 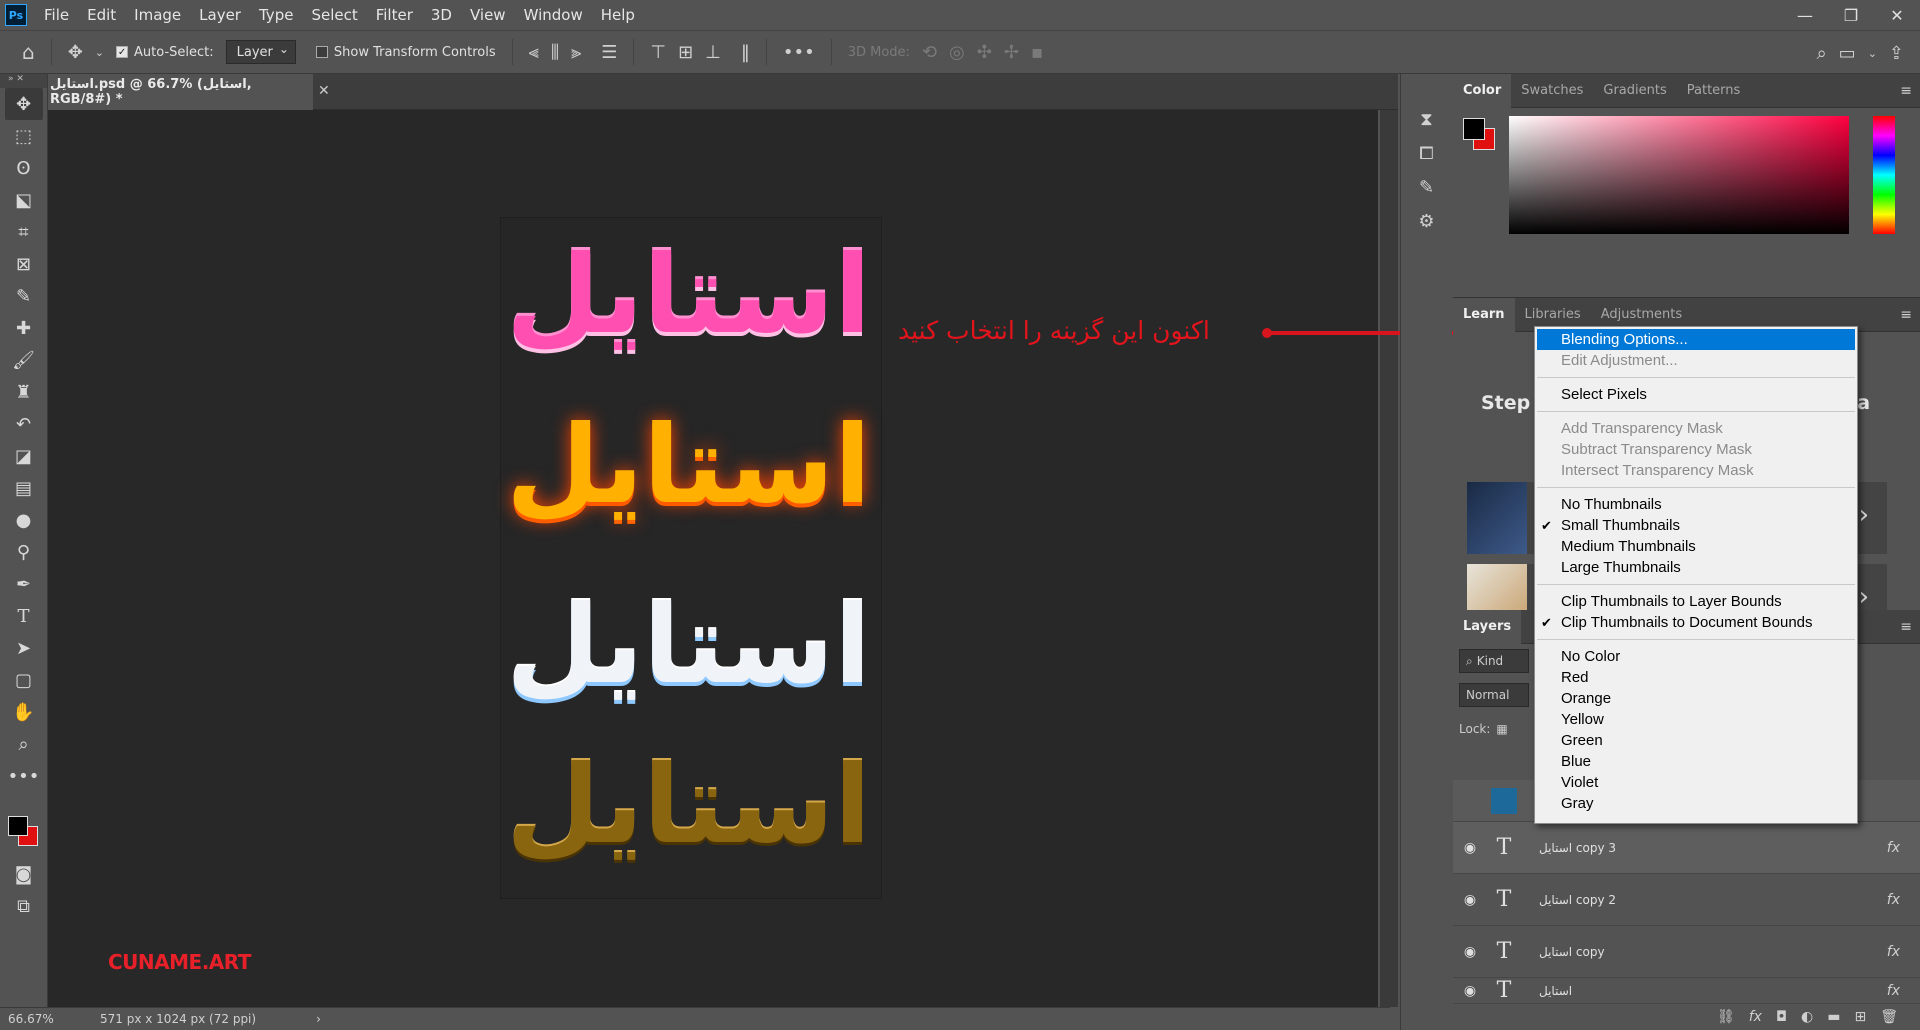 I want to click on align-top-icon: ⊤, so click(x=658, y=52).